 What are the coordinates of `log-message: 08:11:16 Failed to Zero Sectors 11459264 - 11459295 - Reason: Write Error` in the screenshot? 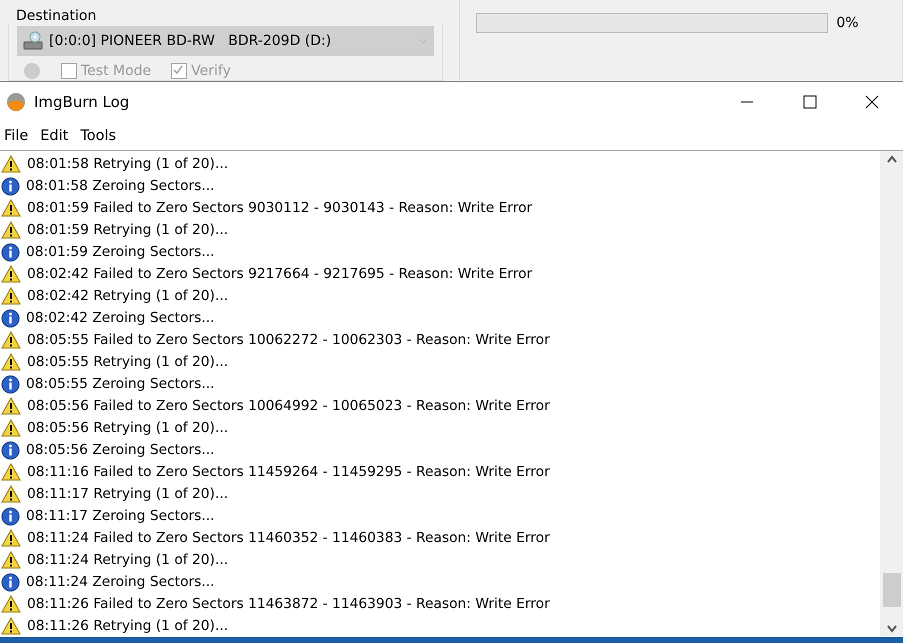 It's located at (288, 472).